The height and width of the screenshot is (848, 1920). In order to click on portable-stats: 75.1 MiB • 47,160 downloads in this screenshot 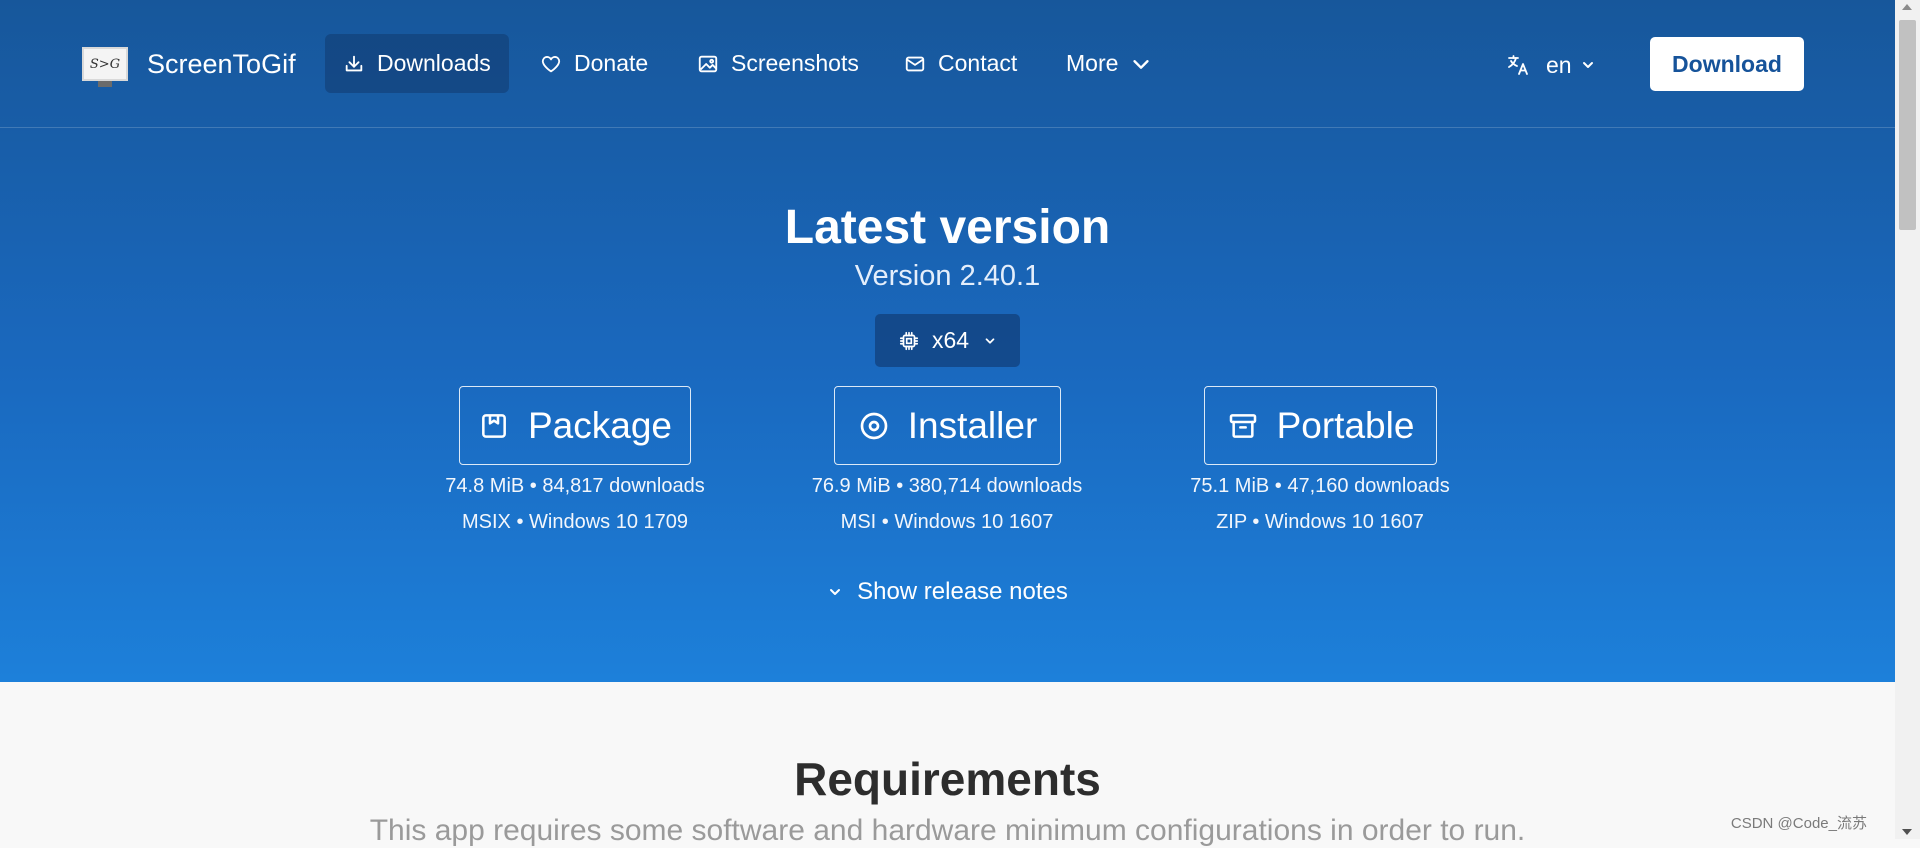, I will do `click(1320, 486)`.